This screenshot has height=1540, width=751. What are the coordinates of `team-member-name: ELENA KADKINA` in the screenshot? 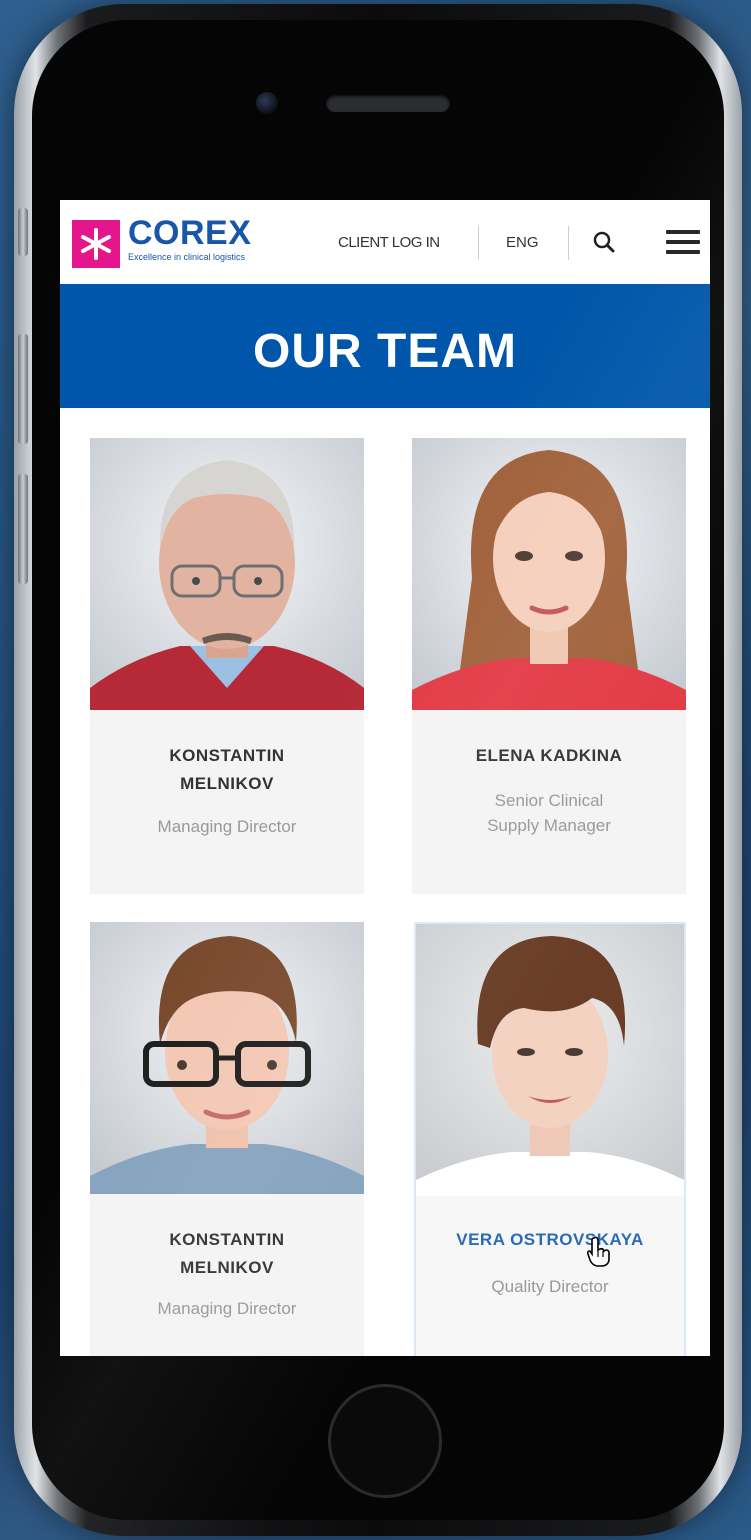 It's located at (549, 756).